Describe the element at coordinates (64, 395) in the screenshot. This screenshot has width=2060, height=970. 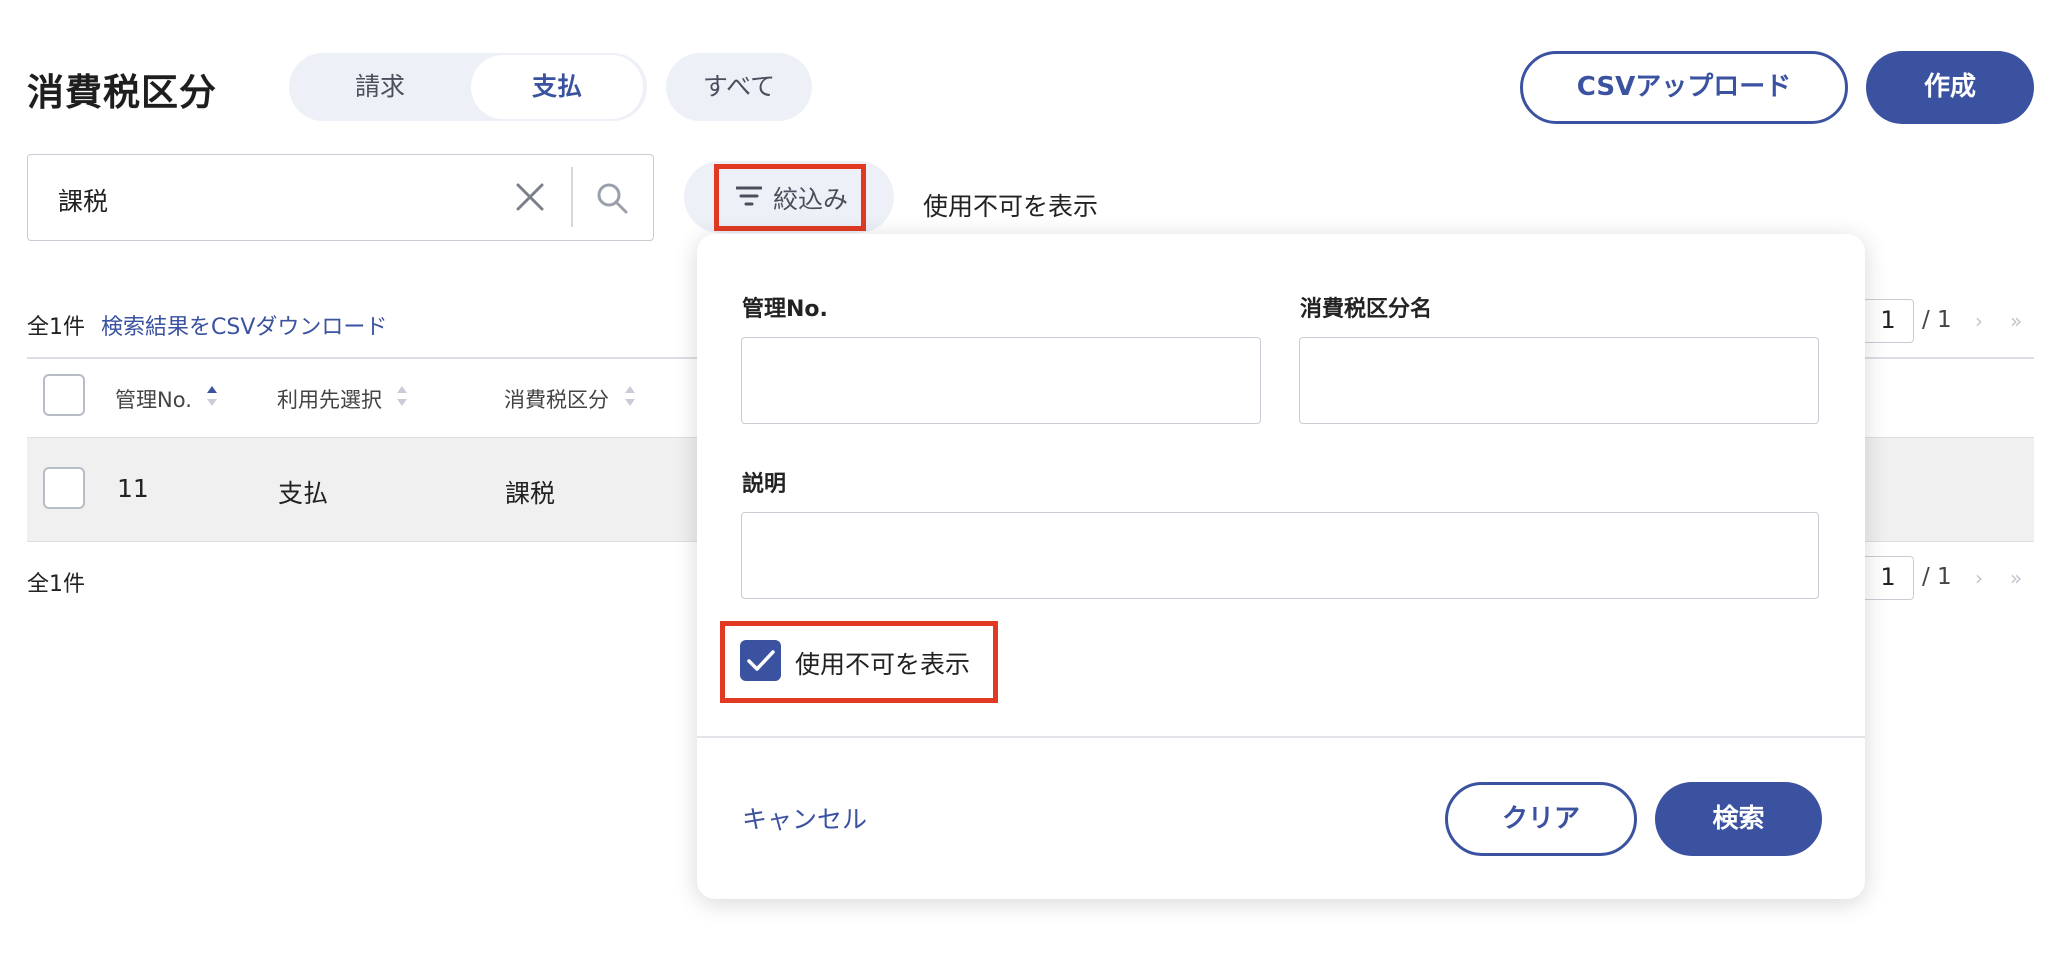
I see `select-all-checkbox` at that location.